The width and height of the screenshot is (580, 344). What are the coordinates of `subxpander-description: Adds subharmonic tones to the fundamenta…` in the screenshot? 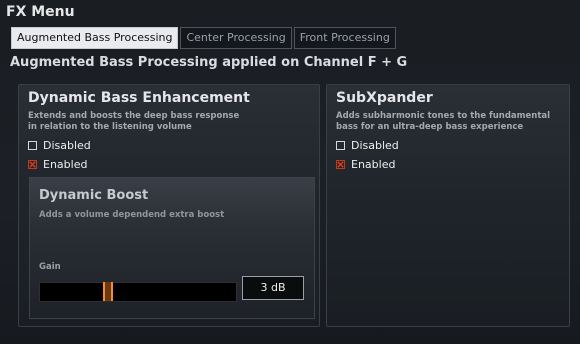 It's located at (443, 122).